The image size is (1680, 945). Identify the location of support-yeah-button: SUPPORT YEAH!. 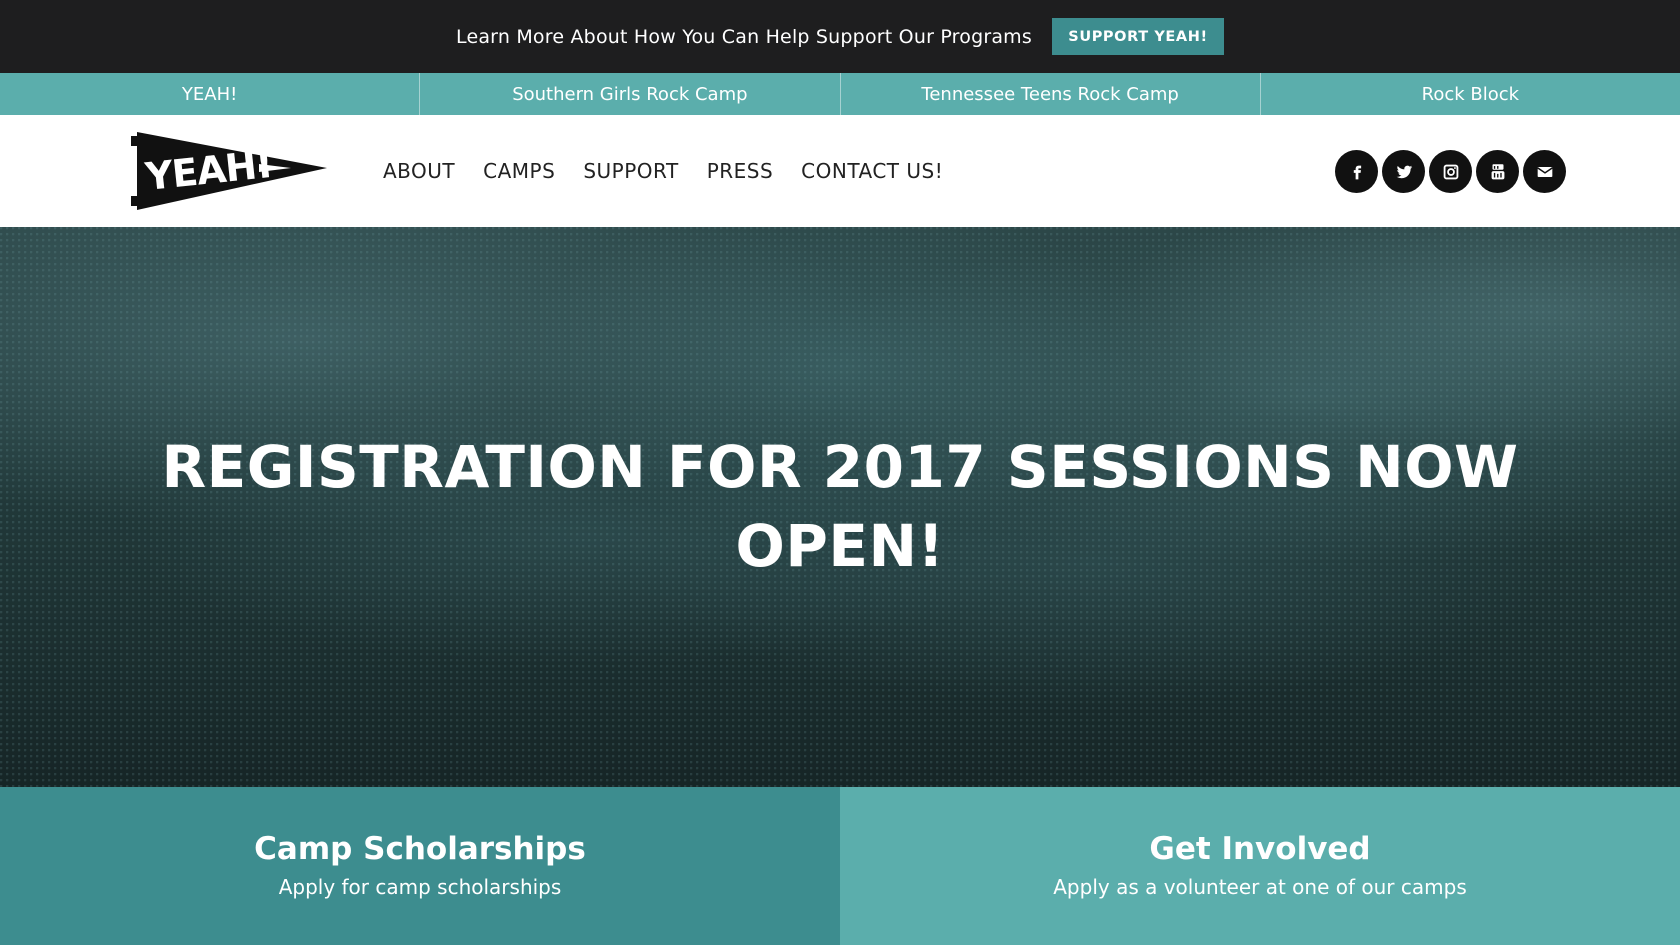
(1138, 36).